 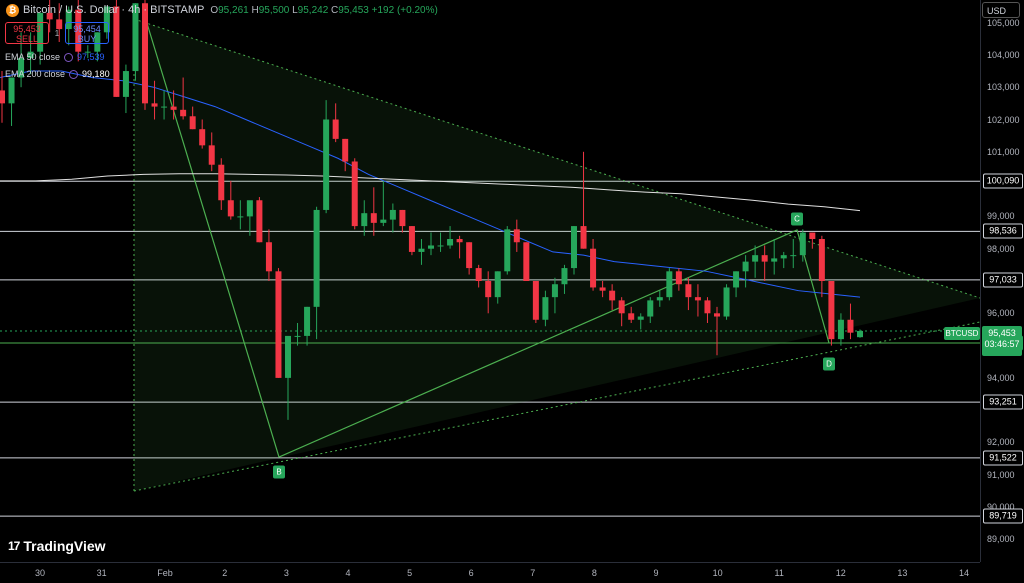 What do you see at coordinates (1003, 54) in the screenshot?
I see `price-tick-label: 104,000` at bounding box center [1003, 54].